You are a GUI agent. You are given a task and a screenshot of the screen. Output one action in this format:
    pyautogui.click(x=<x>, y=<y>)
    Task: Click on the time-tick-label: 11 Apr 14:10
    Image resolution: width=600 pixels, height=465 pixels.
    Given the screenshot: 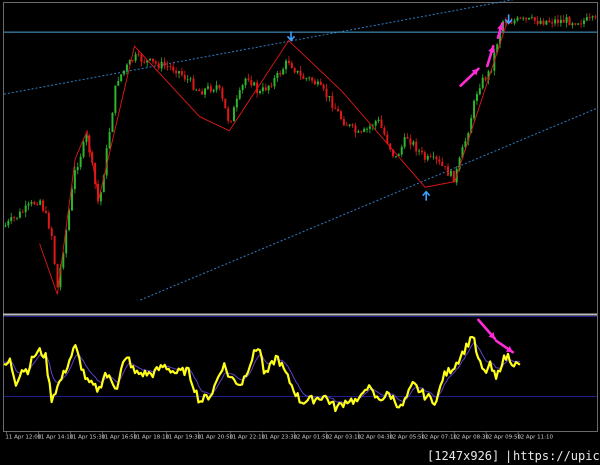 What is the action you would take?
    pyautogui.click(x=55, y=438)
    